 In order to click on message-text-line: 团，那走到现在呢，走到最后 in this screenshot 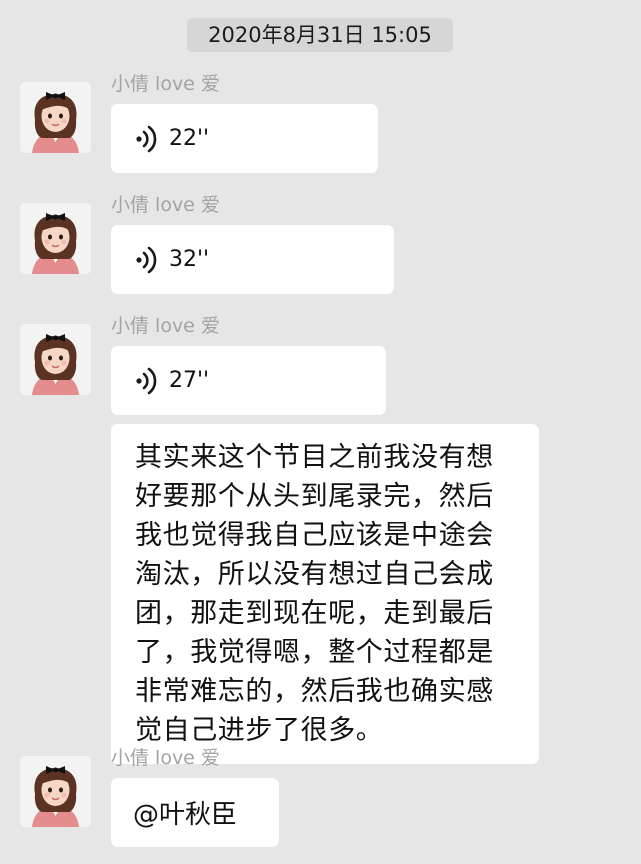, I will do `click(314, 613)`.